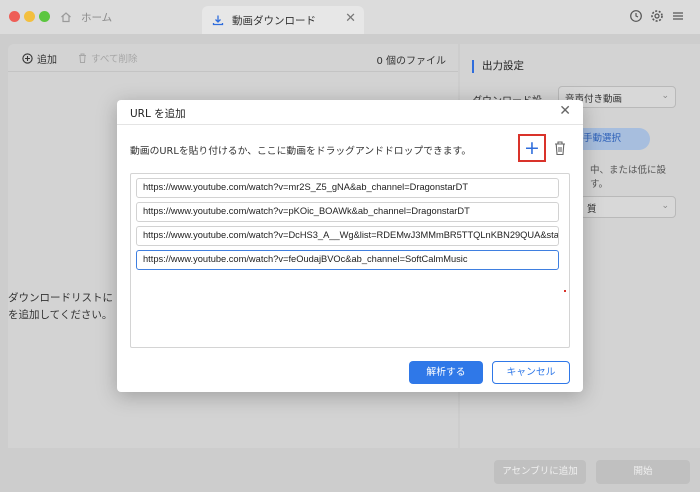 Image resolution: width=700 pixels, height=492 pixels. Describe the element at coordinates (233, 58) in the screenshot. I see `list-toolbar: 追加 すべて削除 0 個のファイル` at that location.